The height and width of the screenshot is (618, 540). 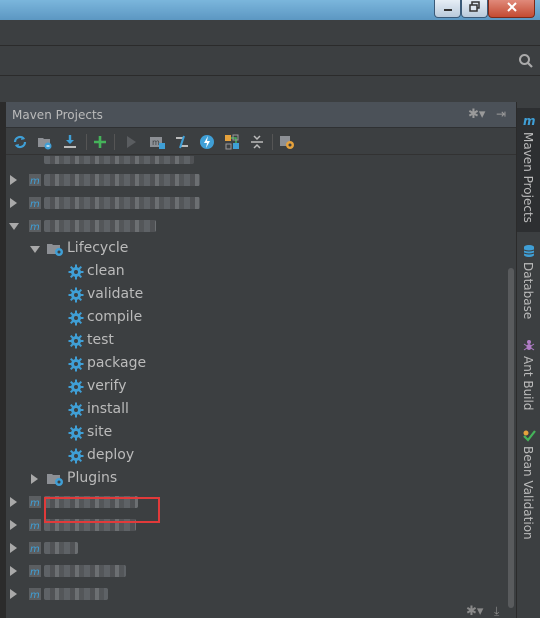 I want to click on close-icon, so click(x=511, y=7).